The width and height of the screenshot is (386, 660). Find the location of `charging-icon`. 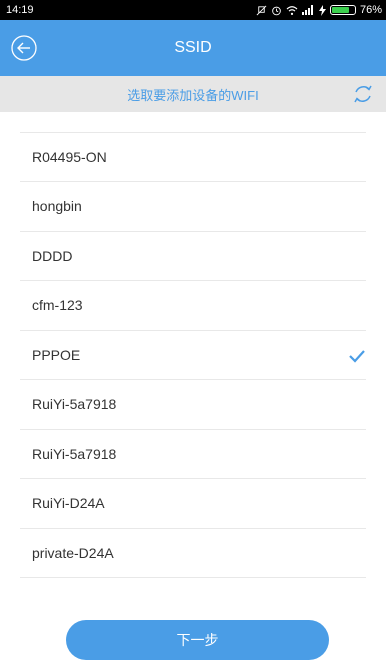

charging-icon is located at coordinates (322, 10).